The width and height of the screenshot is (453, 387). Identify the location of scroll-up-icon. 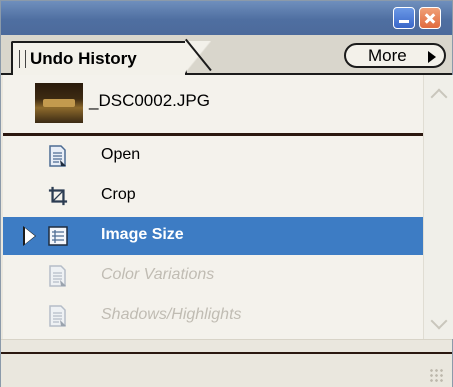
(439, 97).